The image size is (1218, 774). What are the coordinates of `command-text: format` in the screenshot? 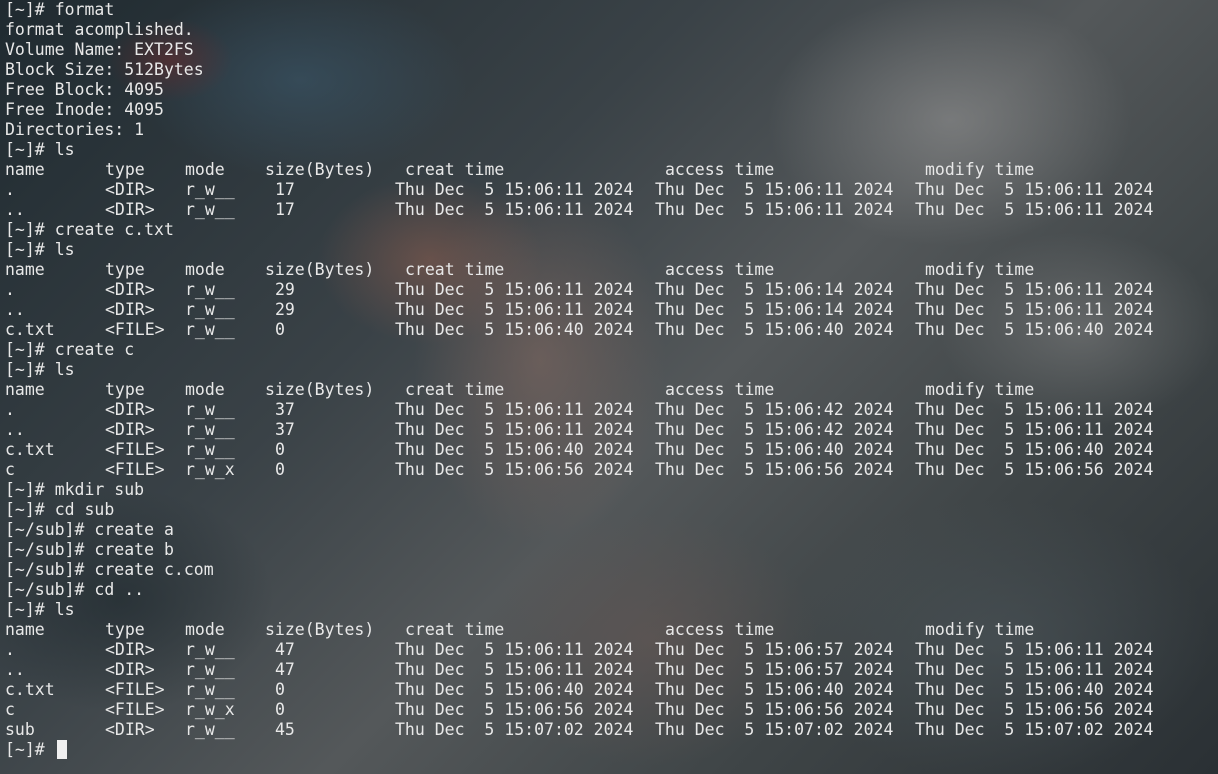 It's located at (84, 9).